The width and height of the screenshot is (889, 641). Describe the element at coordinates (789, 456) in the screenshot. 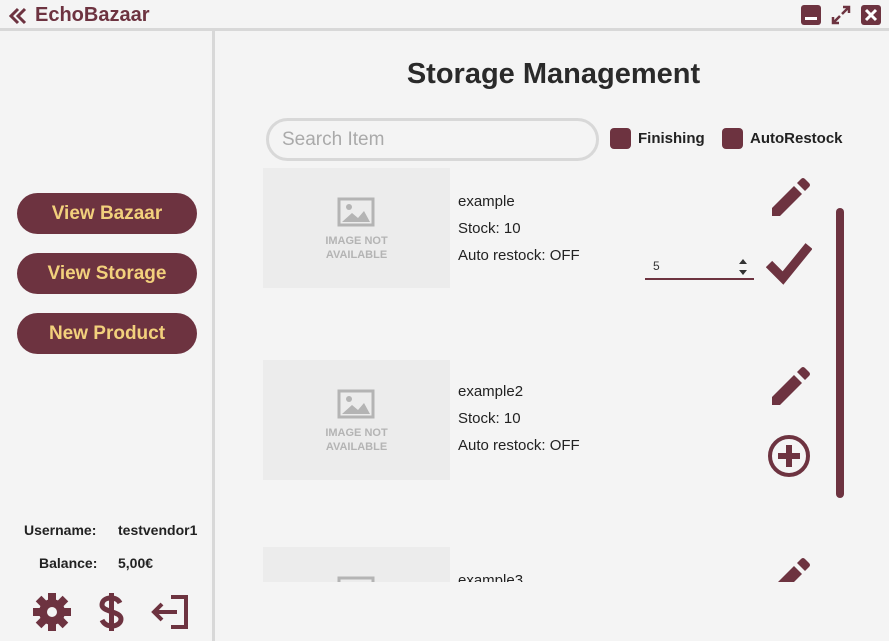

I see `add-circle-icon` at that location.